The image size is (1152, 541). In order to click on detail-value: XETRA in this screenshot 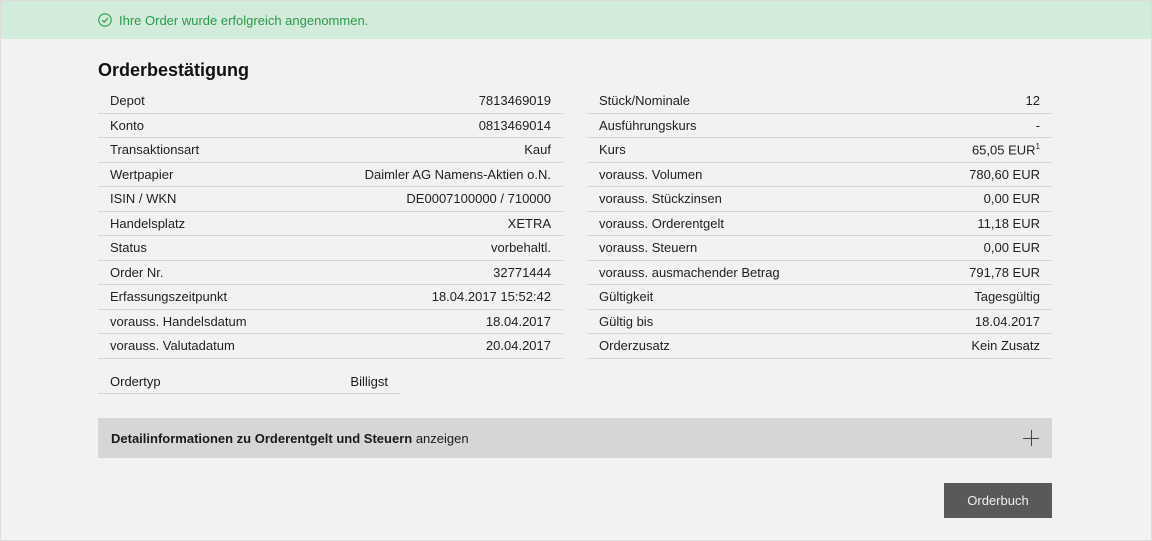, I will do `click(529, 223)`.